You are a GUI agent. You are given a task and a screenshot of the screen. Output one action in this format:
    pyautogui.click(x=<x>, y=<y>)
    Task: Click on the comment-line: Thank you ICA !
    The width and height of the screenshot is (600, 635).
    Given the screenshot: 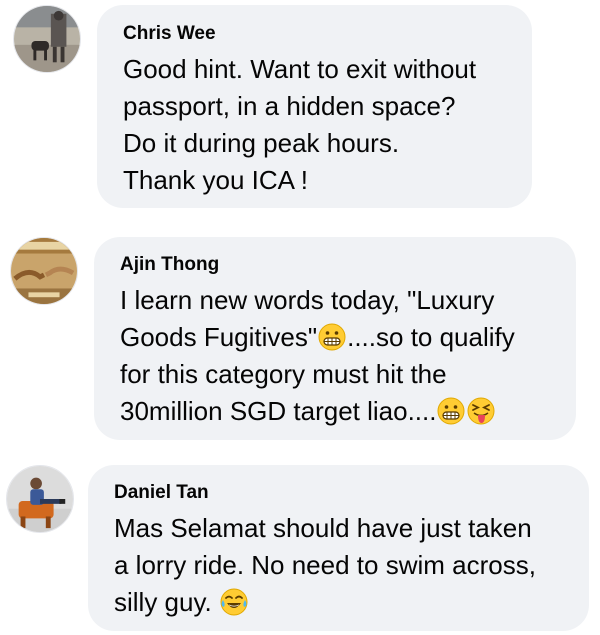 What is the action you would take?
    pyautogui.click(x=215, y=180)
    